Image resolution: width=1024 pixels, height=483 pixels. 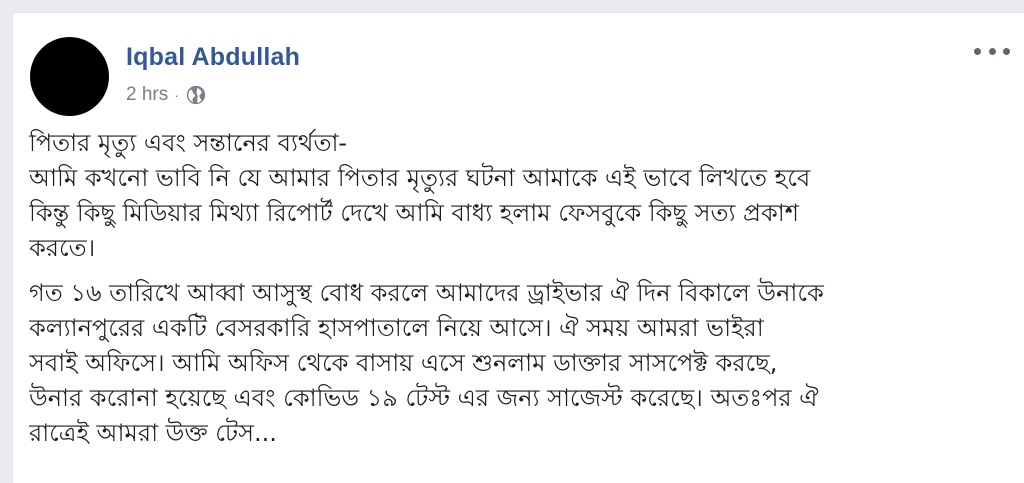 What do you see at coordinates (147, 95) in the screenshot?
I see `post-timestamp: 2 hrs` at bounding box center [147, 95].